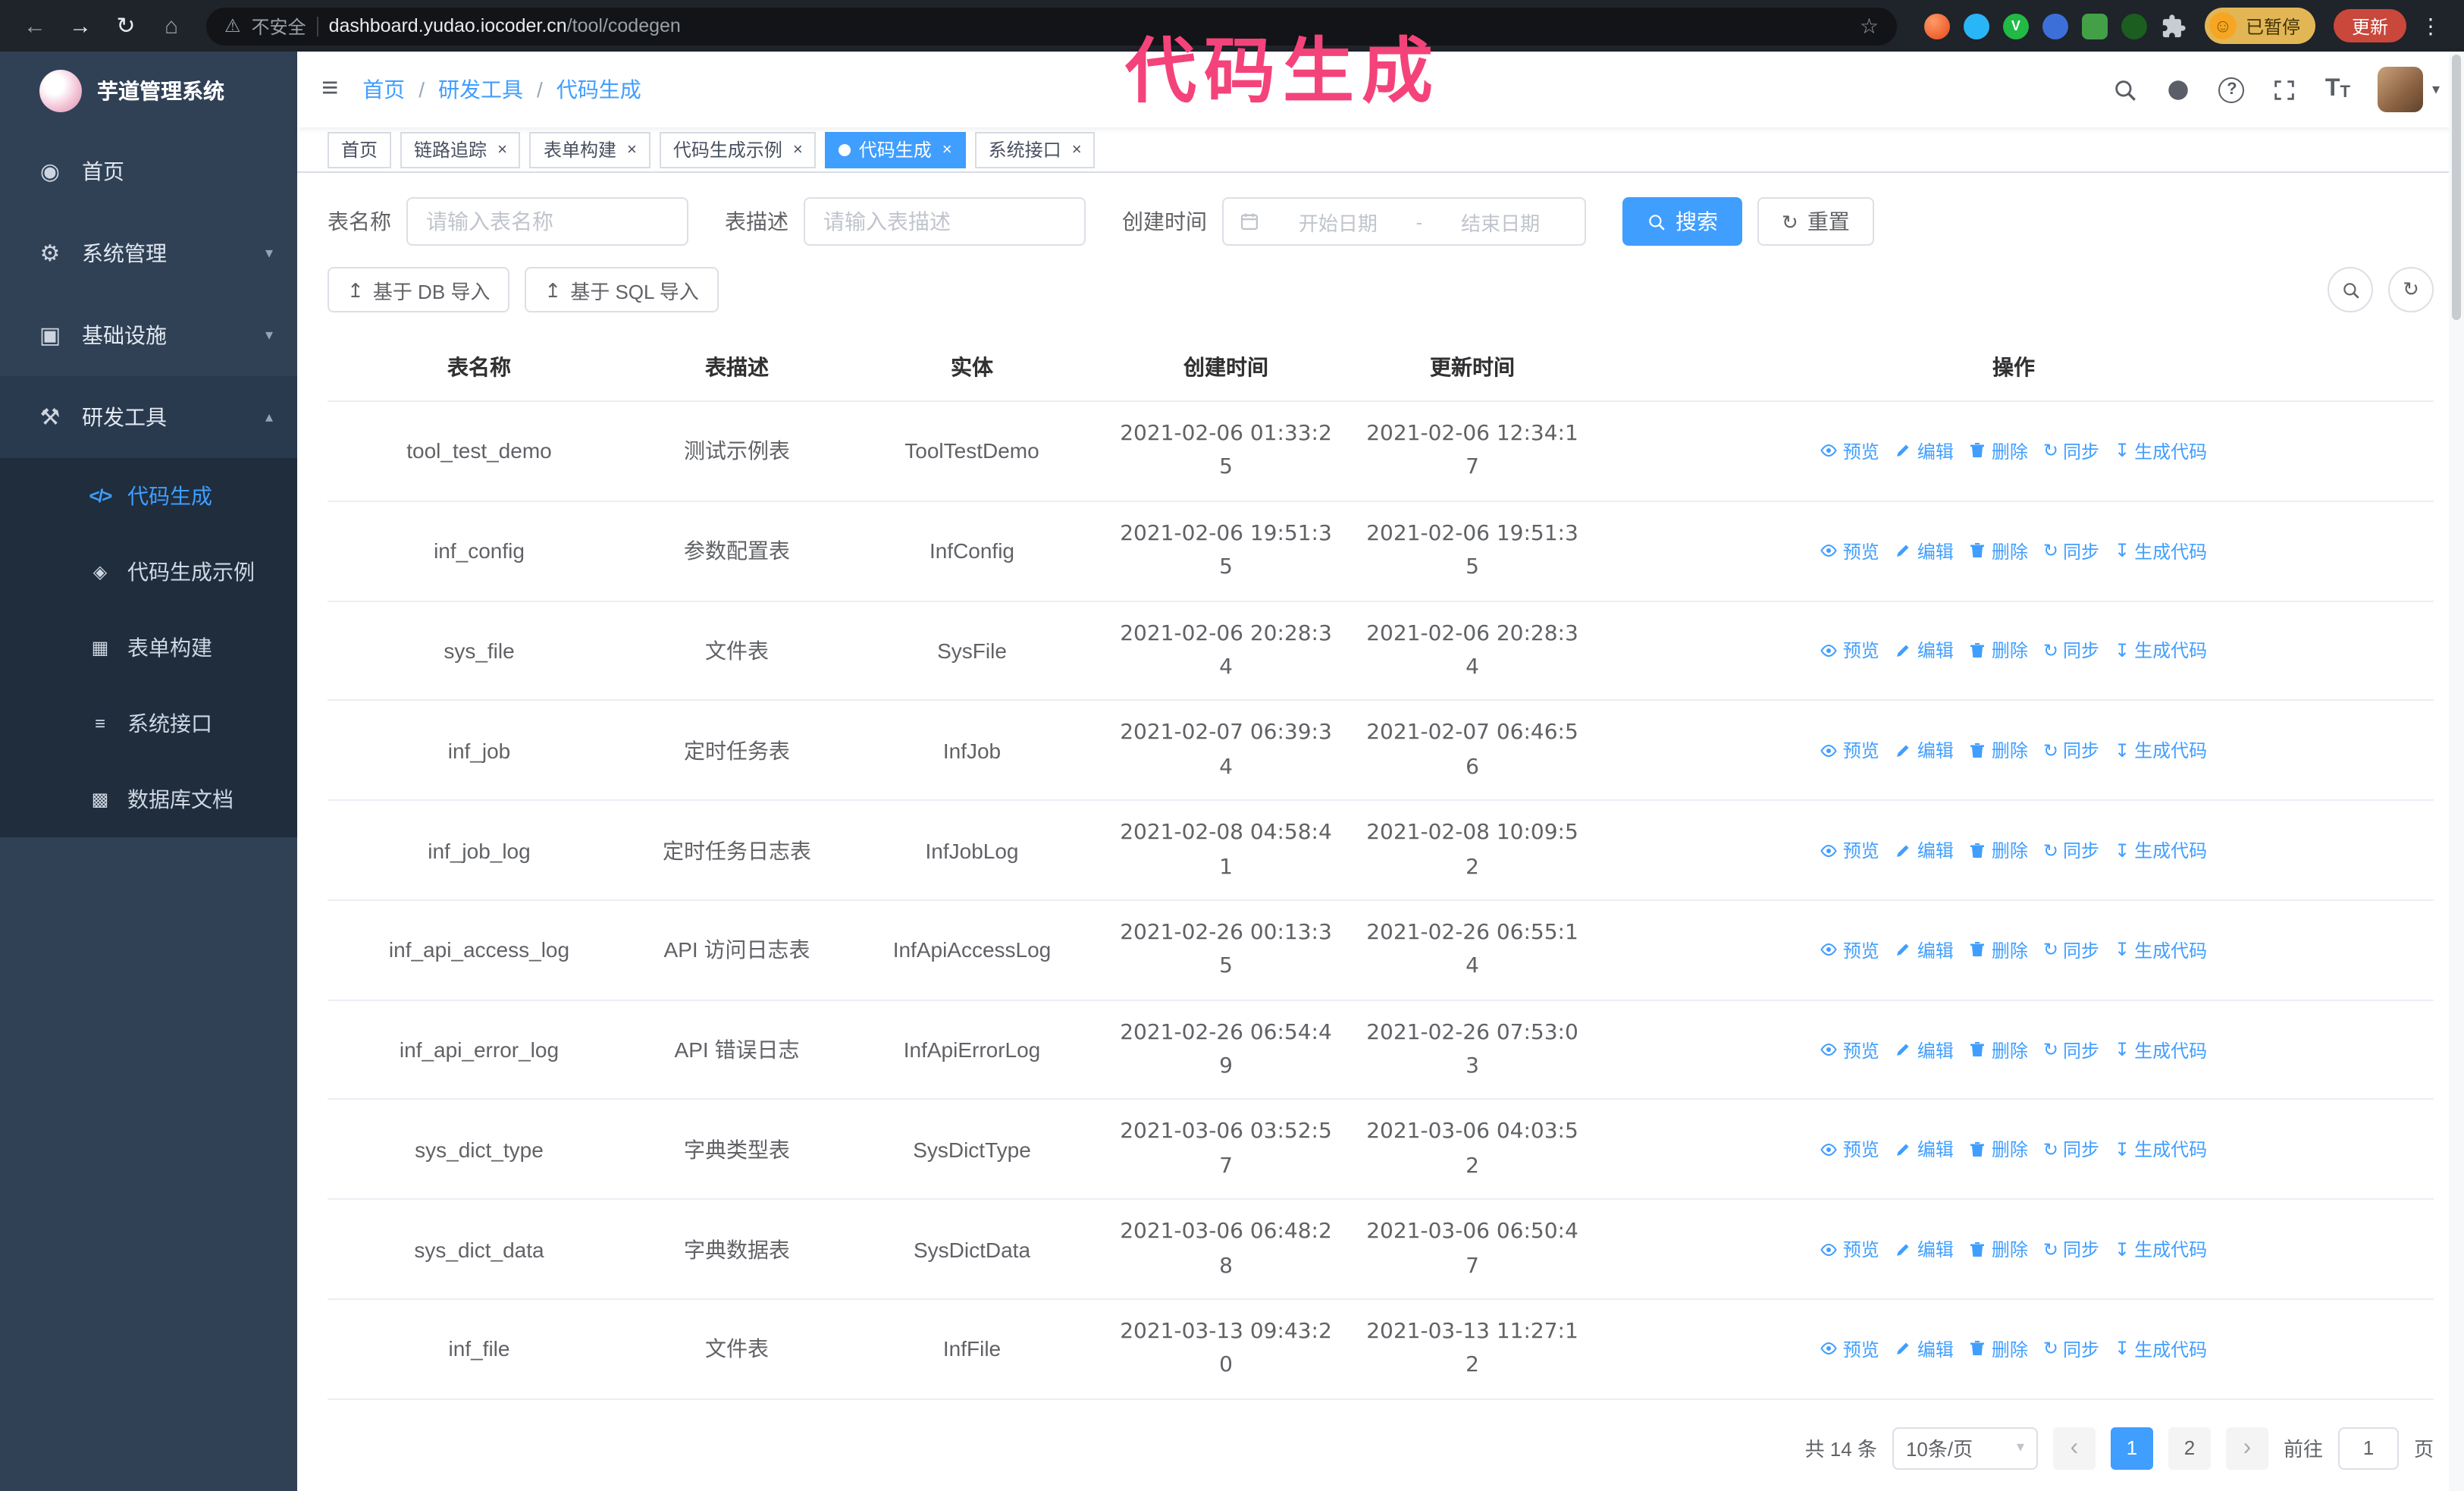 This screenshot has height=1491, width=2464. Describe the element at coordinates (2337, 89) in the screenshot. I see `font-size-icon: TT` at that location.